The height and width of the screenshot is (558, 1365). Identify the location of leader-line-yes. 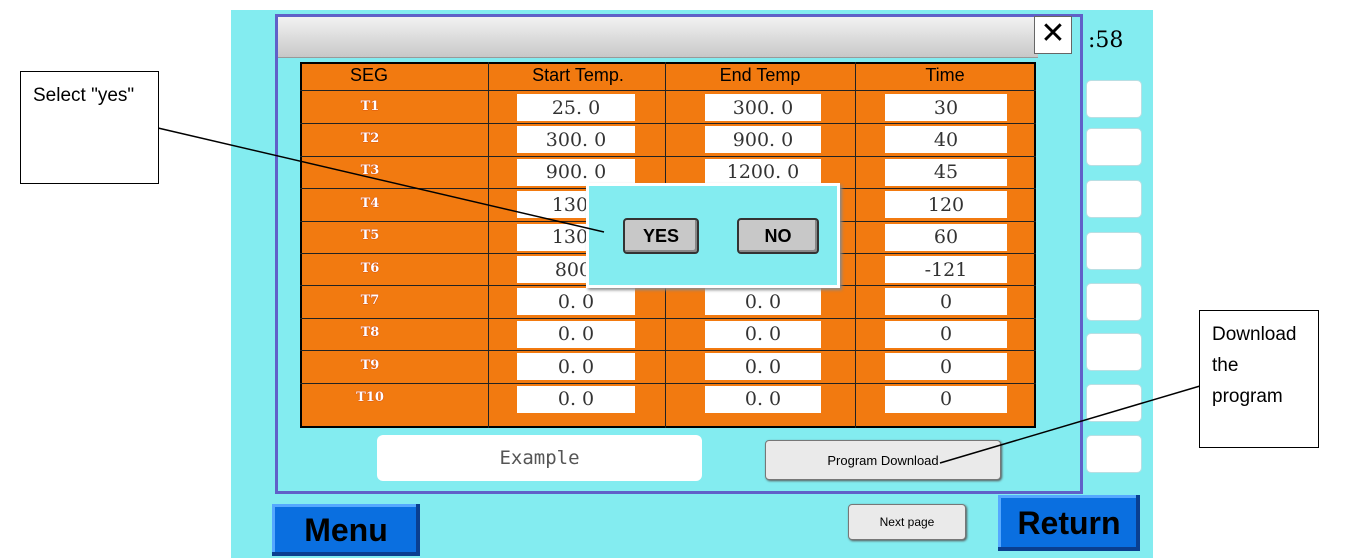
(381, 180).